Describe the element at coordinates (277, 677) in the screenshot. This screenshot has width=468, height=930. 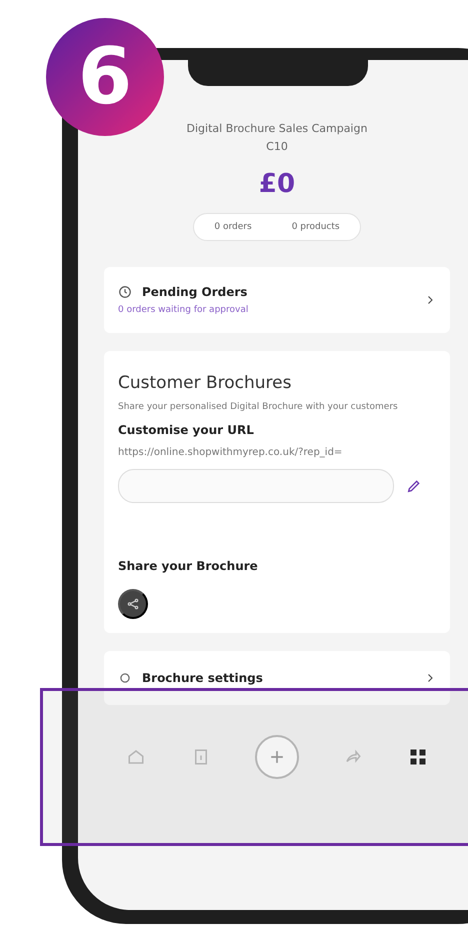
I see `brochure-settings-card: Brochure settings` at that location.